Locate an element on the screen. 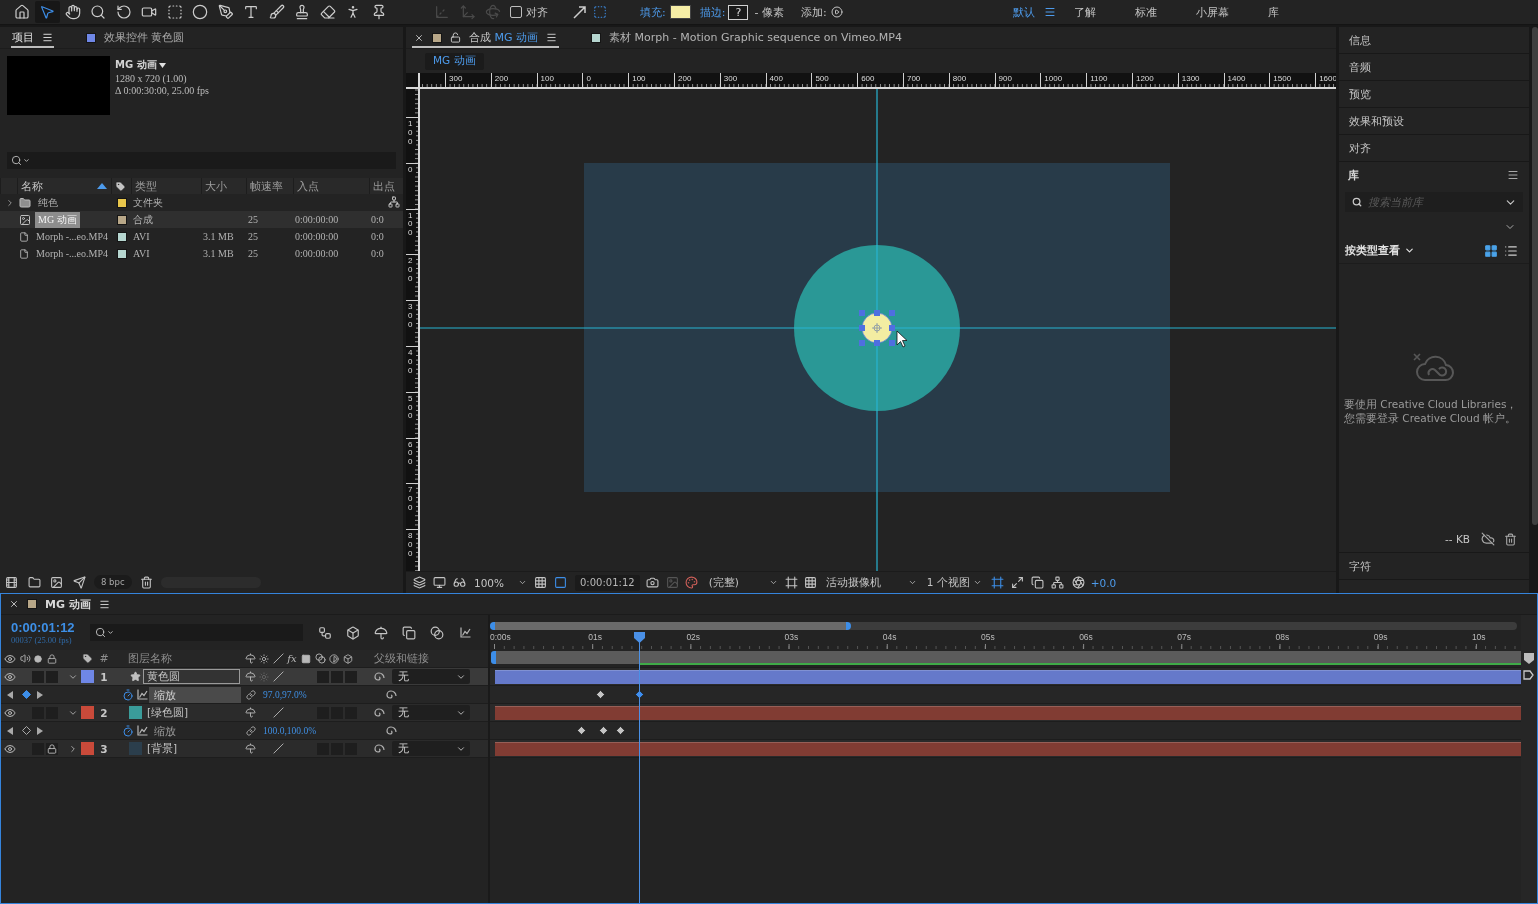  dot-icon is located at coordinates (38, 658).